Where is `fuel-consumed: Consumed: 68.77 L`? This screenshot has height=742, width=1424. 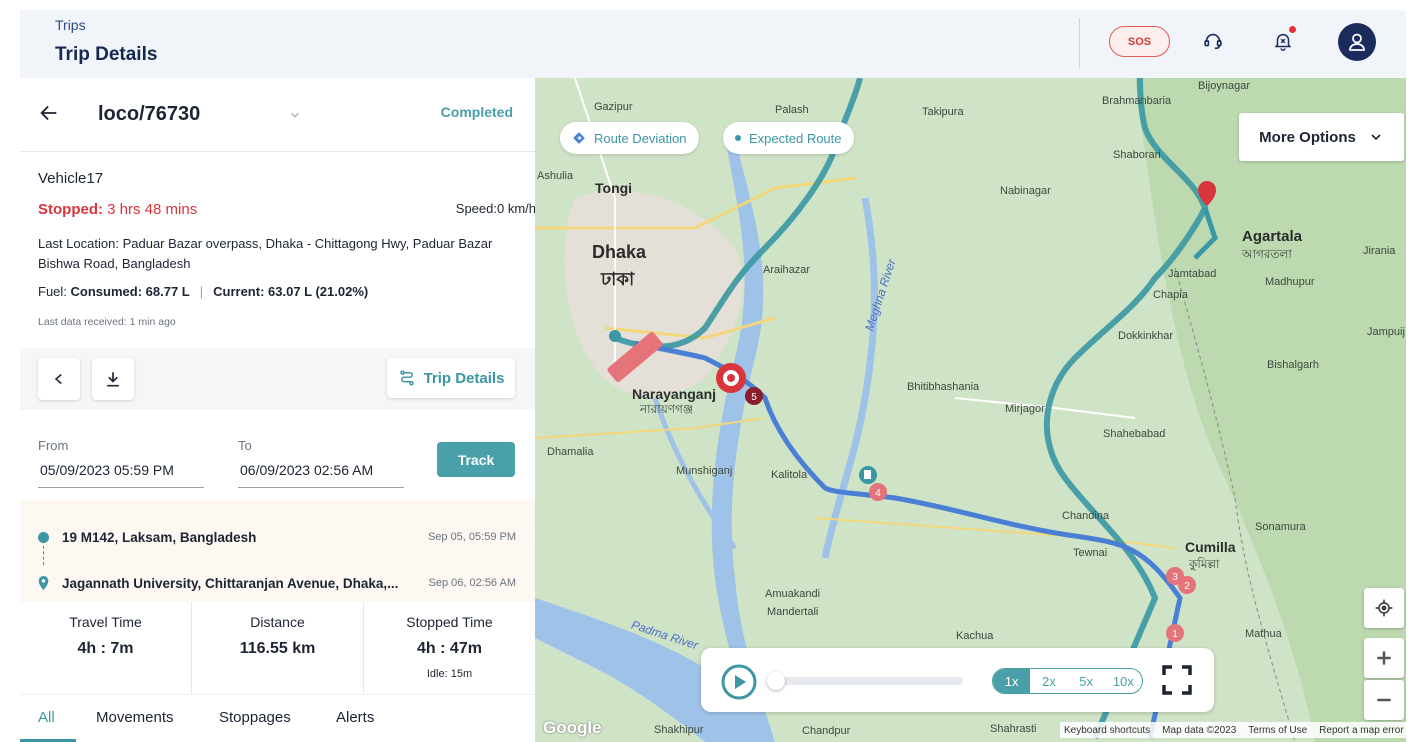 fuel-consumed: Consumed: 68.77 L is located at coordinates (130, 291).